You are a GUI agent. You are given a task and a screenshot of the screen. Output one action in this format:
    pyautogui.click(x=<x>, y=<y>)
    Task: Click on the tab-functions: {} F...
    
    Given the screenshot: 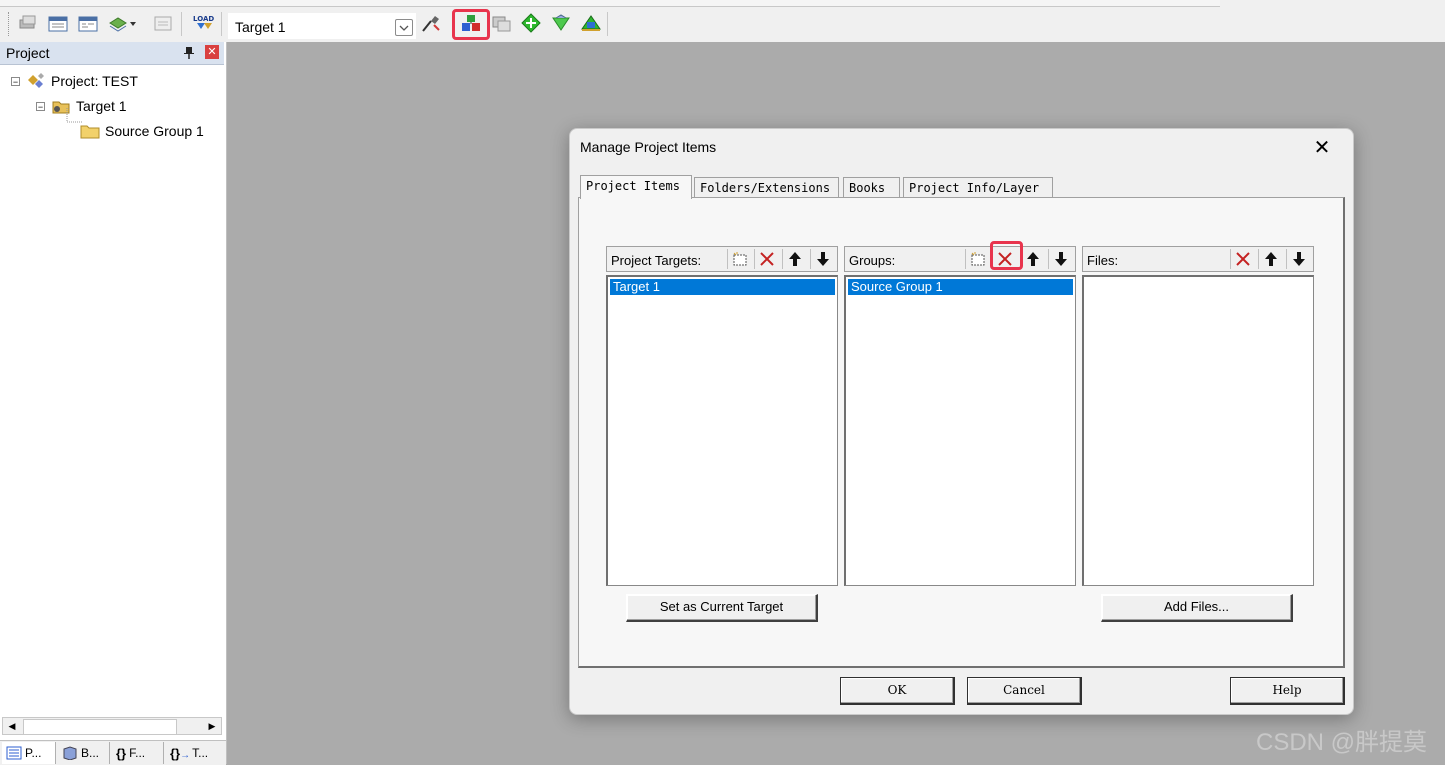 What is the action you would take?
    pyautogui.click(x=138, y=753)
    